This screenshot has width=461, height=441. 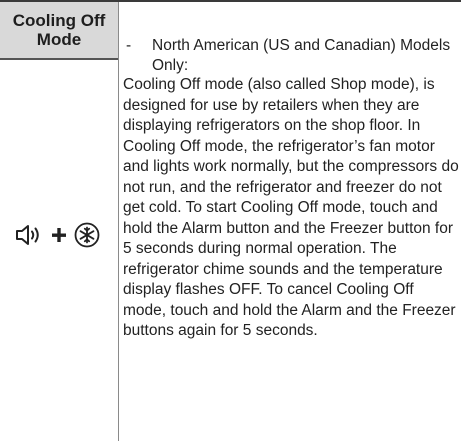 What do you see at coordinates (29, 235) in the screenshot?
I see `speaker-icon` at bounding box center [29, 235].